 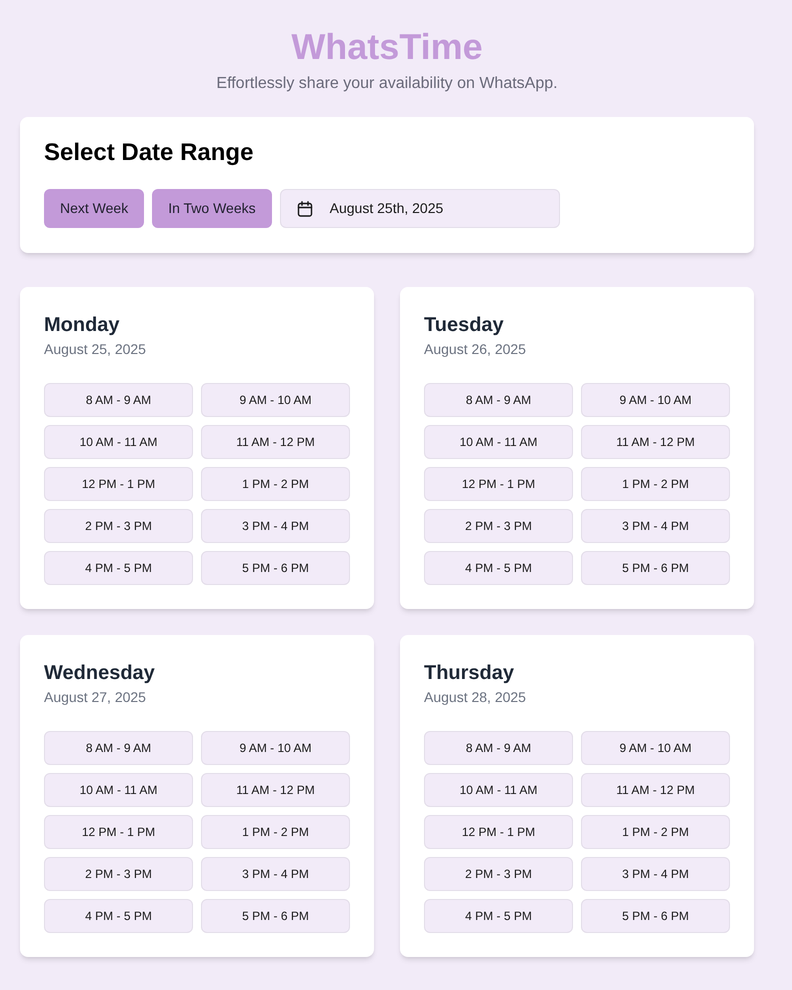 I want to click on day-name: Monday, so click(x=82, y=325).